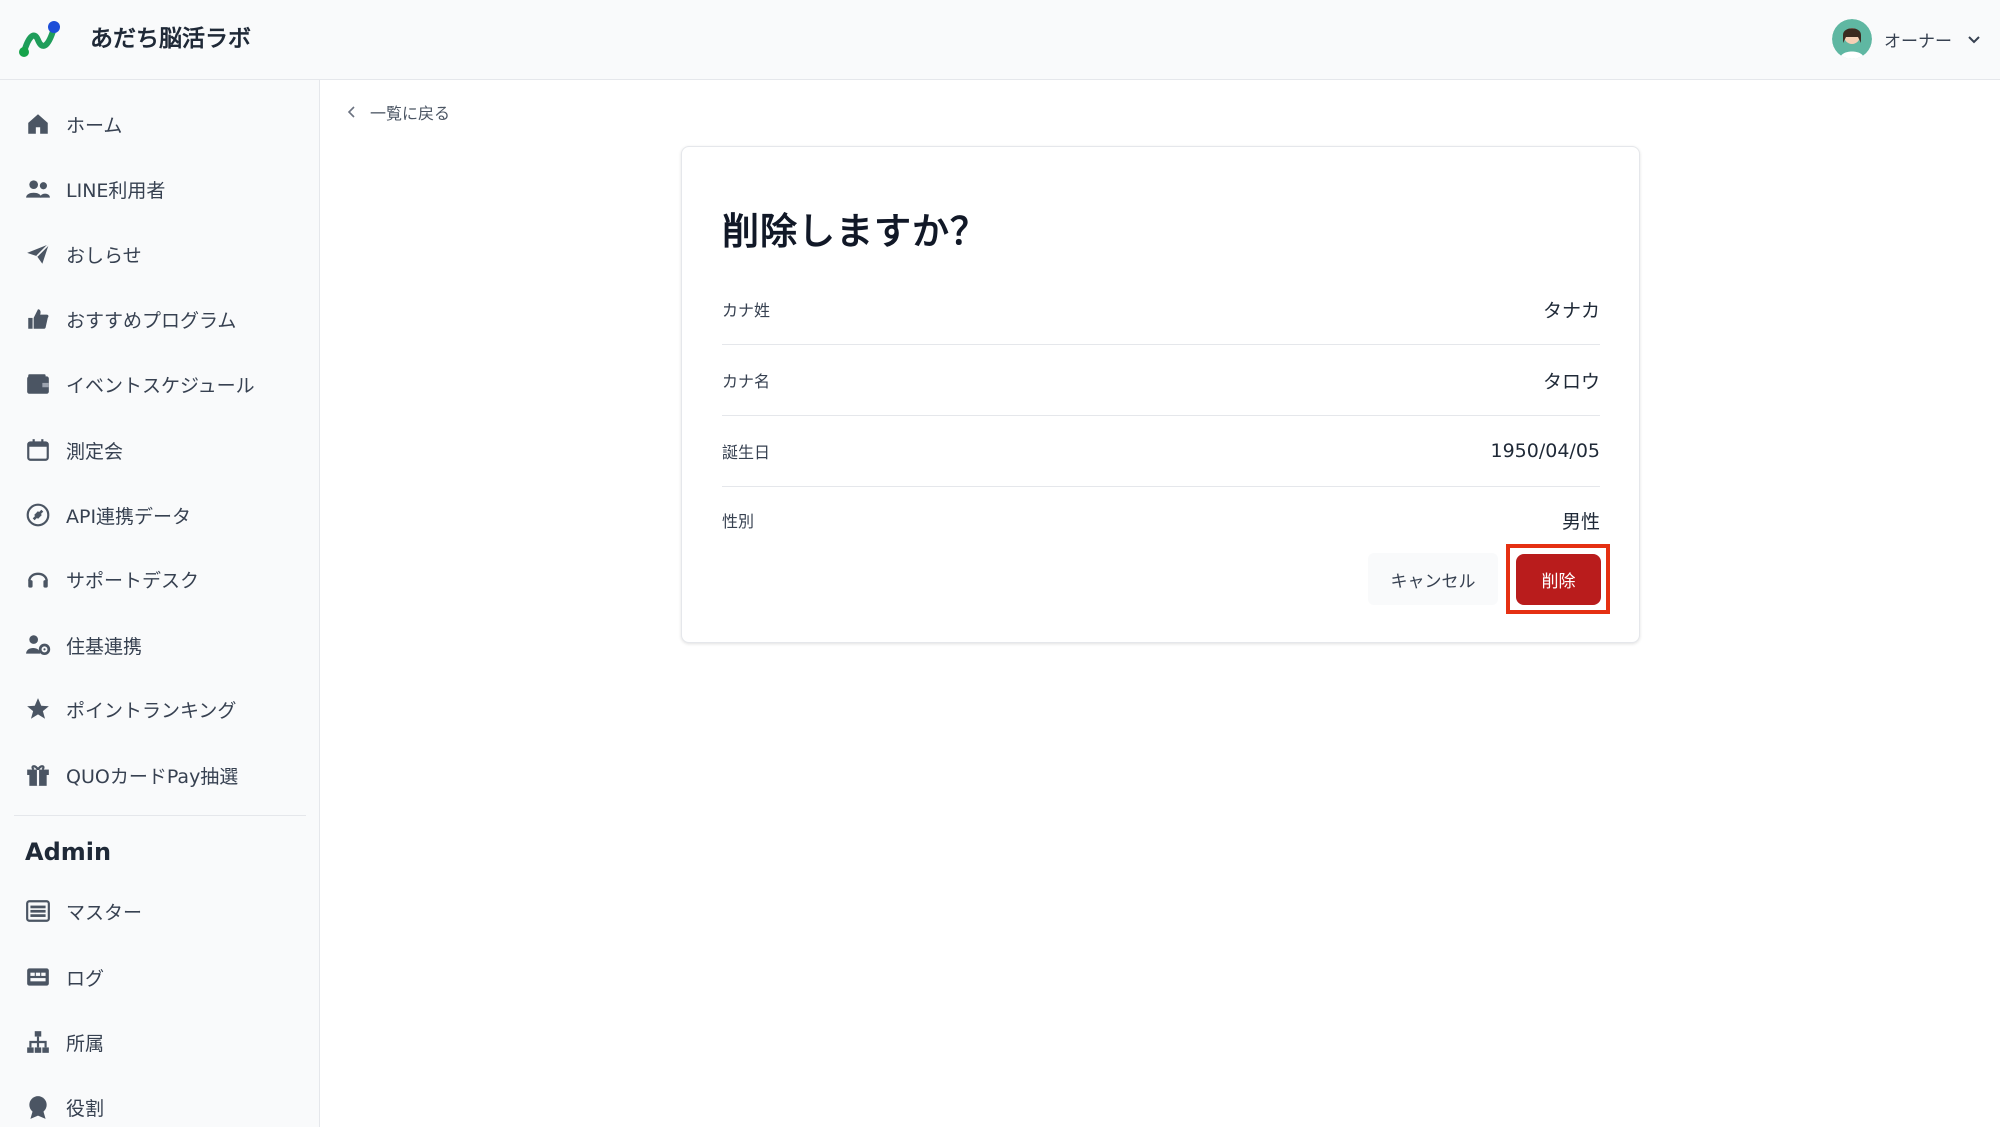 The image size is (2000, 1127). I want to click on sidebar-item-label: 住基連携, so click(104, 646).